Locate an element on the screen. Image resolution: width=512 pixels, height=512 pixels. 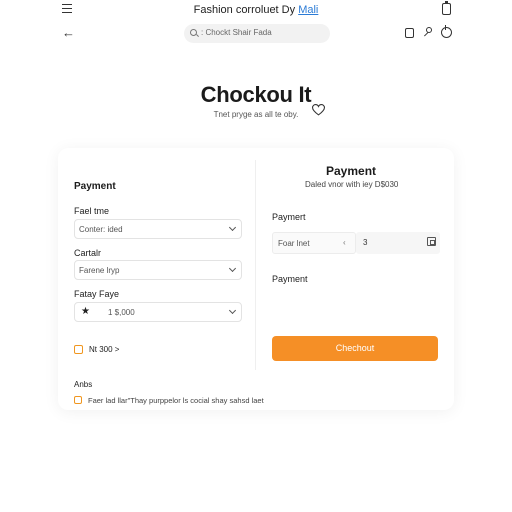
right-section1-label: Paymert is located at coordinates (289, 217).